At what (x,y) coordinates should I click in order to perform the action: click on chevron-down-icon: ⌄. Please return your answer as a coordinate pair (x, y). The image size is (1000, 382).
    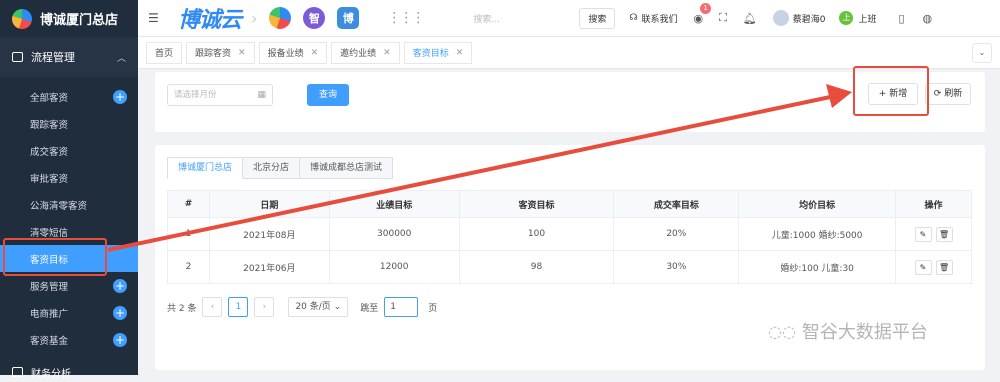
    Looking at the image, I should click on (982, 53).